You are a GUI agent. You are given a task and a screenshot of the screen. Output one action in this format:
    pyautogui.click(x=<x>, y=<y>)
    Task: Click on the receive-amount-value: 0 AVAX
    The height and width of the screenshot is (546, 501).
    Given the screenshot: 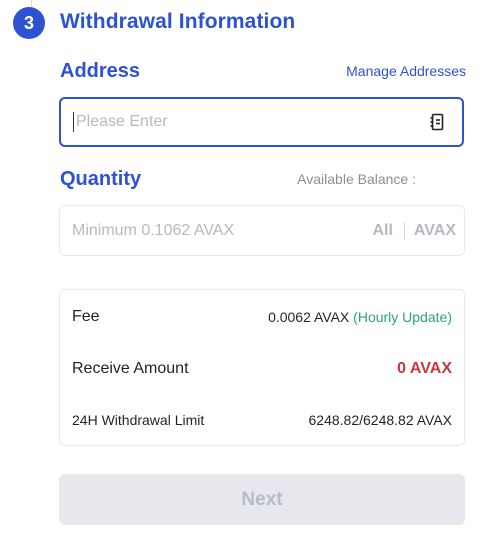 What is the action you would take?
    pyautogui.click(x=424, y=368)
    